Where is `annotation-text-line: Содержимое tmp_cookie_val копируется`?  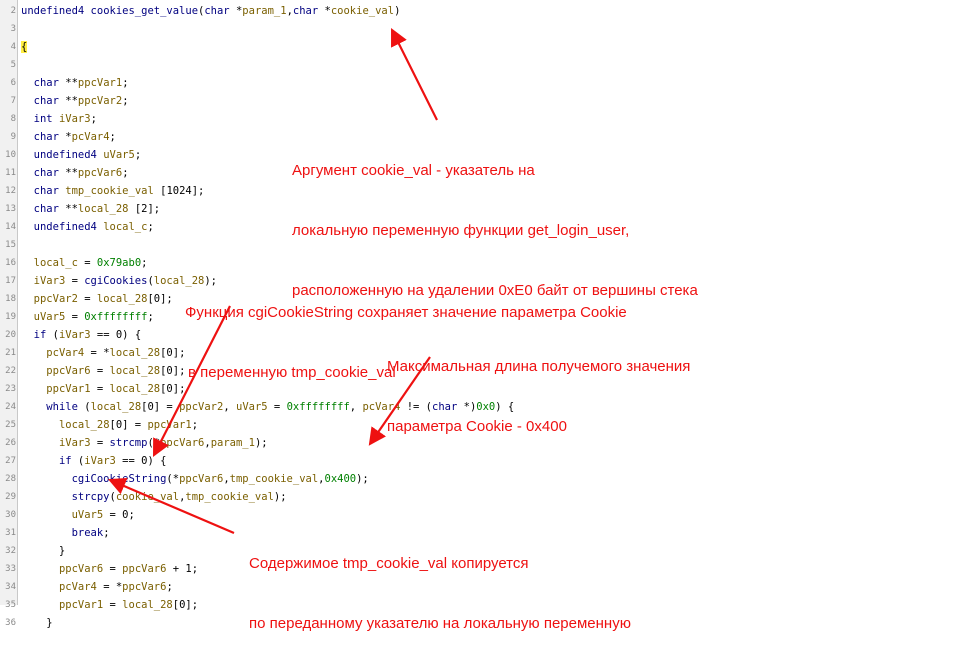 annotation-text-line: Содержимое tmp_cookie_val копируется is located at coordinates (389, 563).